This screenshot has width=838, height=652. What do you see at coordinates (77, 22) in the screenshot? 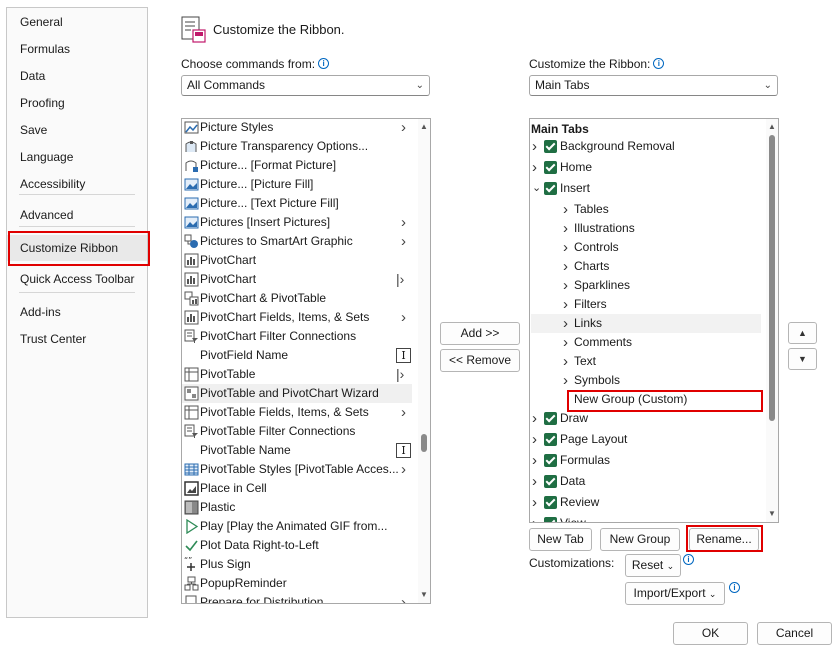
I see `nav-item-general: General` at bounding box center [77, 22].